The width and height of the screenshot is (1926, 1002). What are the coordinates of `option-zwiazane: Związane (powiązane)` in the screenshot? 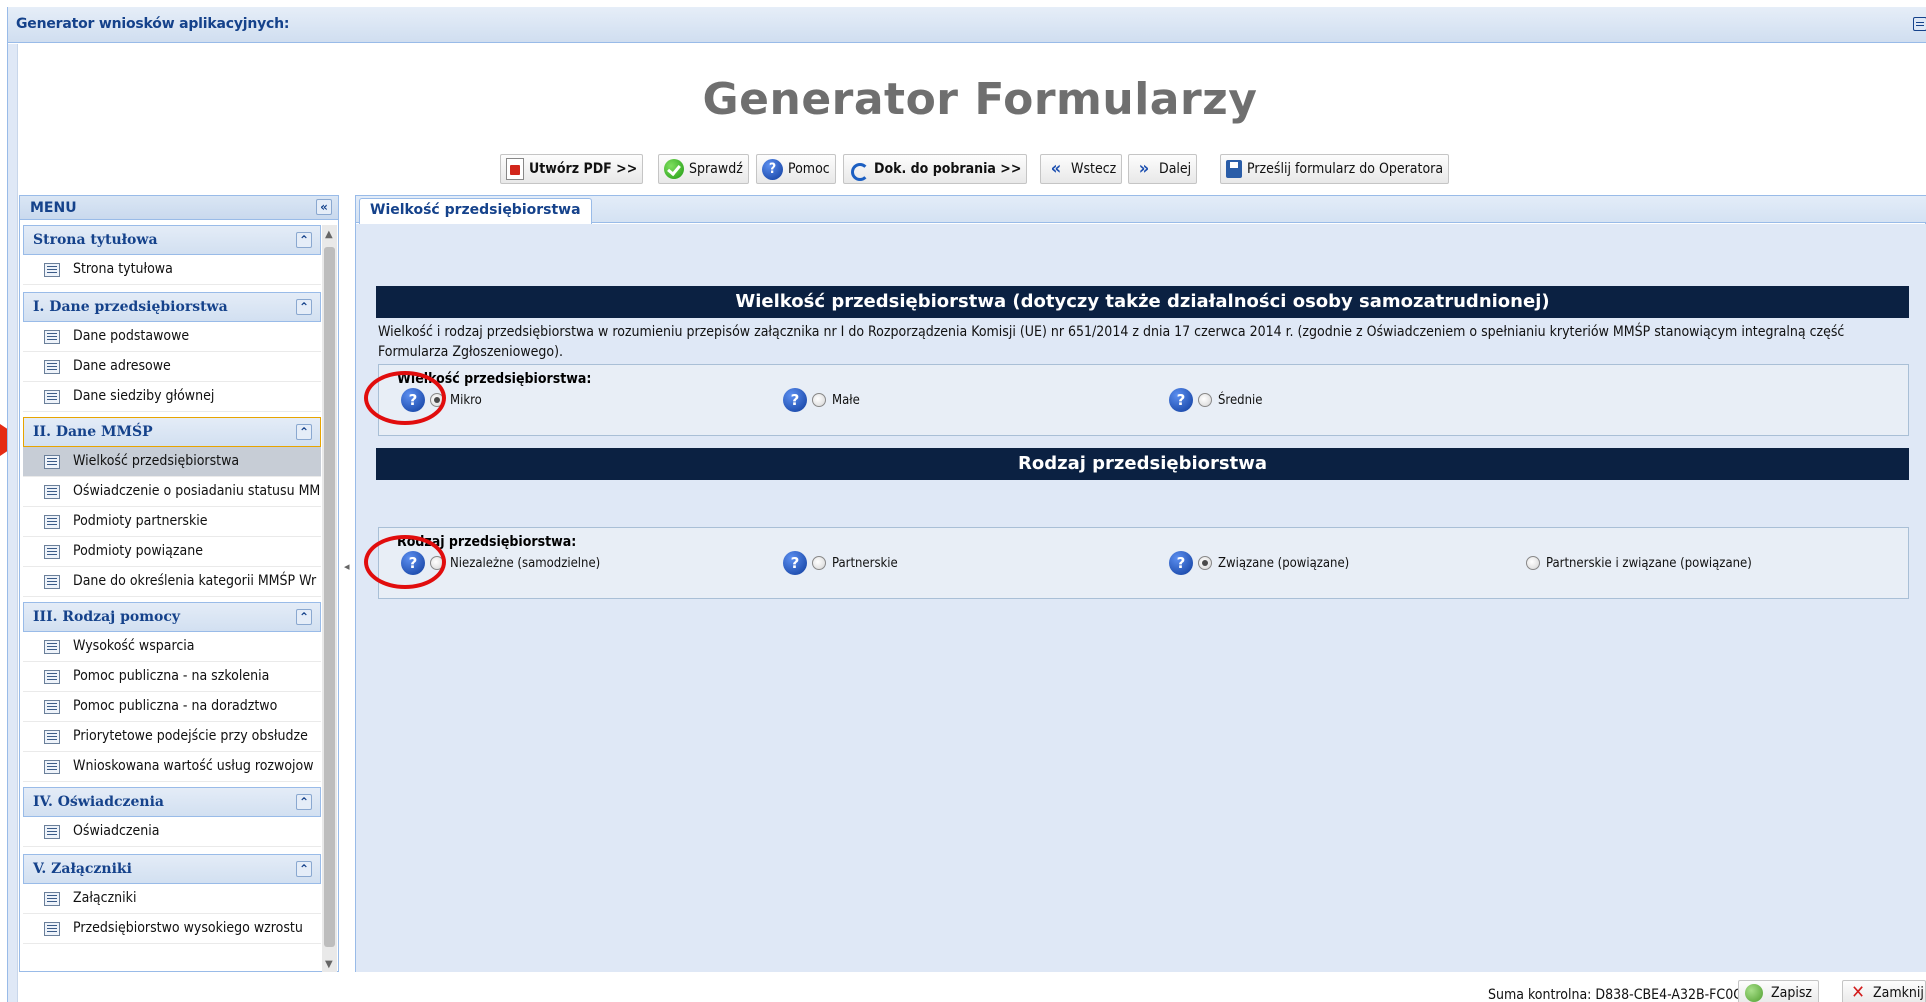 It's located at (1259, 563).